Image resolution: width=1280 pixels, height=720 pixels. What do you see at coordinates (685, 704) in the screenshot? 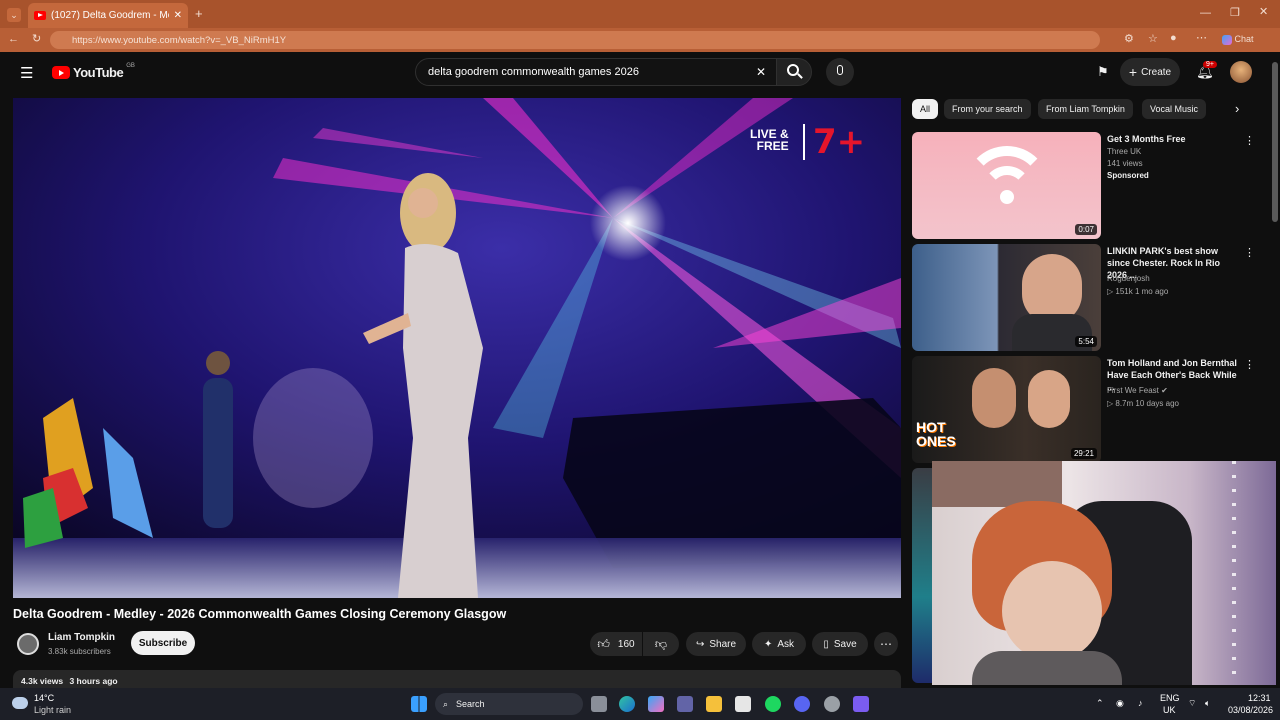
I see `teams-icon` at bounding box center [685, 704].